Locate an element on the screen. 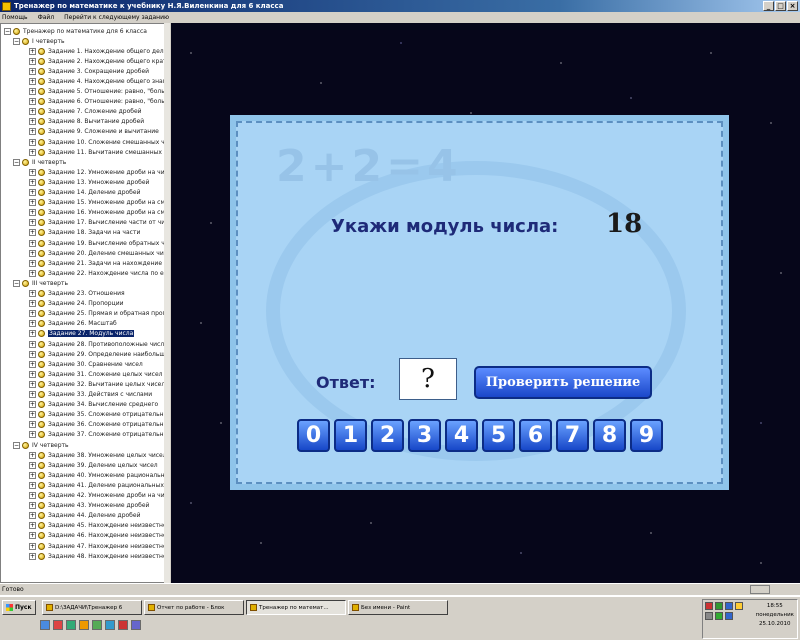 This screenshot has height=640, width=800. tree-task-item: + Задание 7. Сложение дробей is located at coordinates (85, 112).